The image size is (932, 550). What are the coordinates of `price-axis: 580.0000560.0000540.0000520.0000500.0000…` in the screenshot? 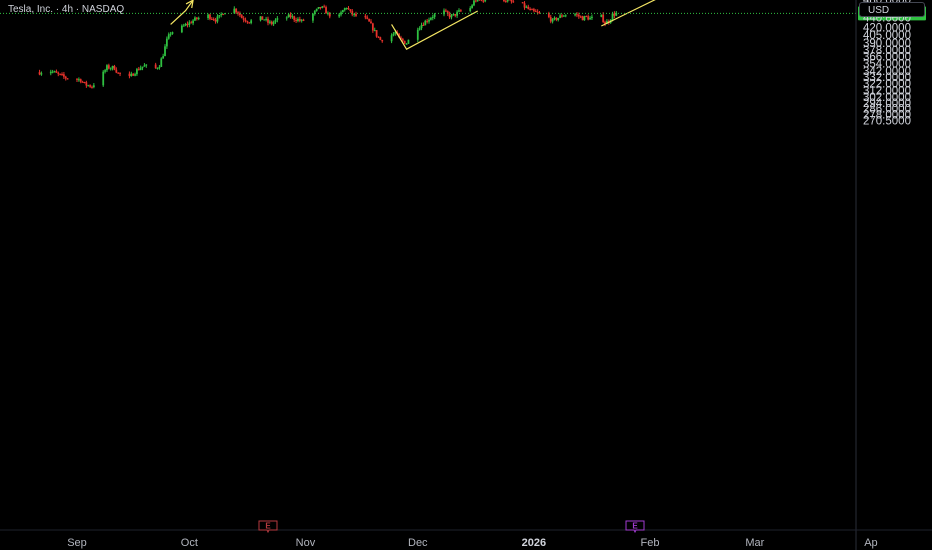 It's located at (883, 275).